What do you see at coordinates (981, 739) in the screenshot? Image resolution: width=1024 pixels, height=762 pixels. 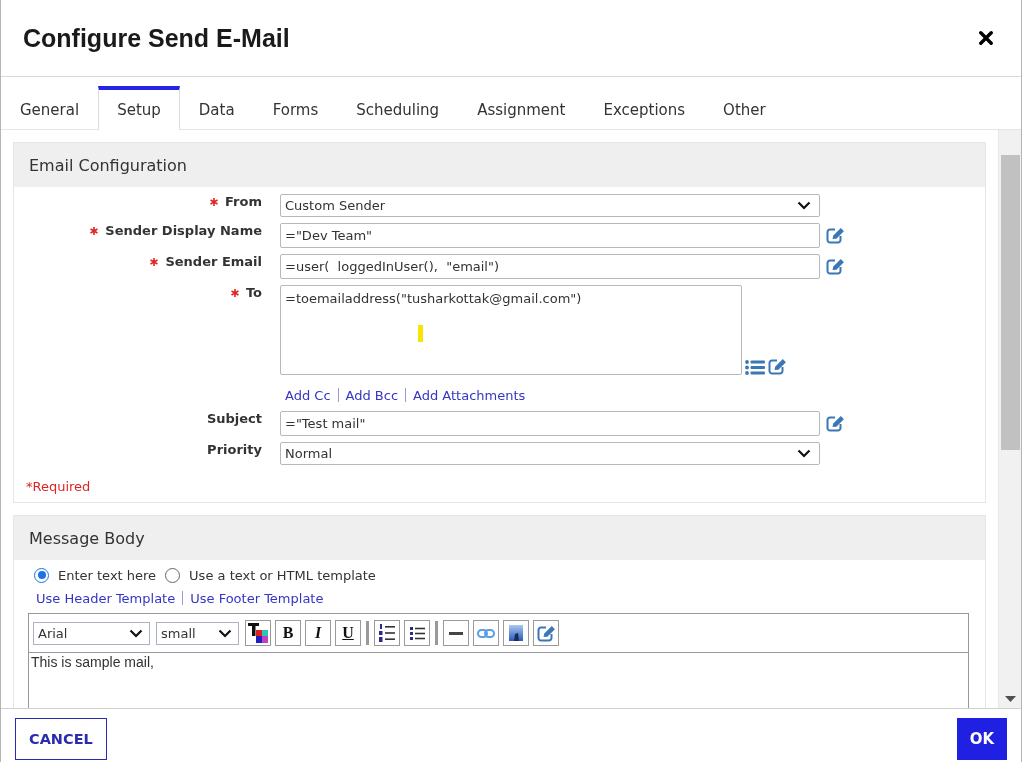 I see `ok-button: OK` at bounding box center [981, 739].